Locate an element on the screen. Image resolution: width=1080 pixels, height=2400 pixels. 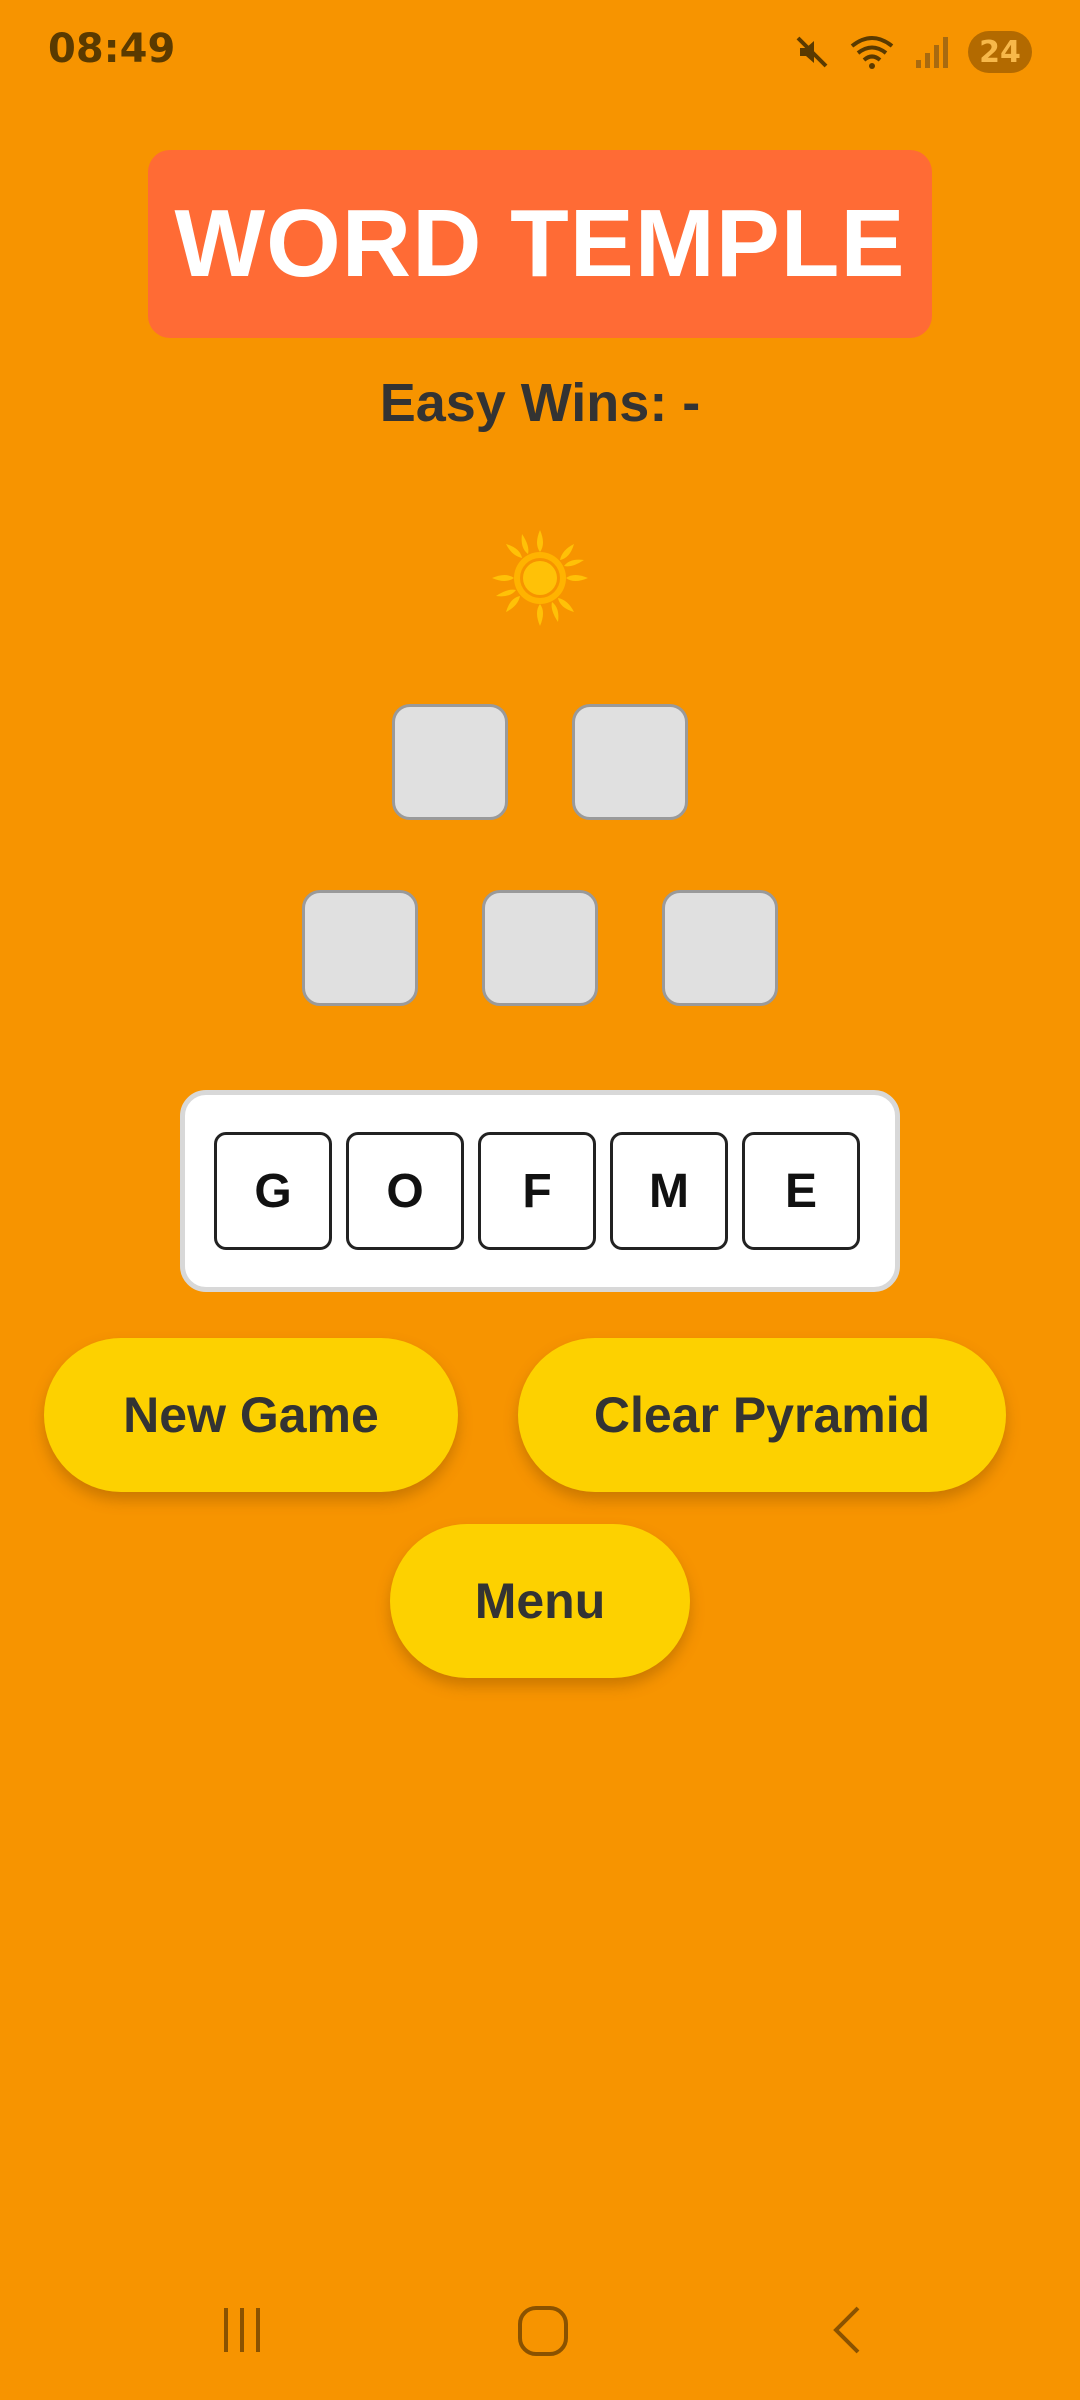
new-game-button: New Game is located at coordinates (251, 1415).